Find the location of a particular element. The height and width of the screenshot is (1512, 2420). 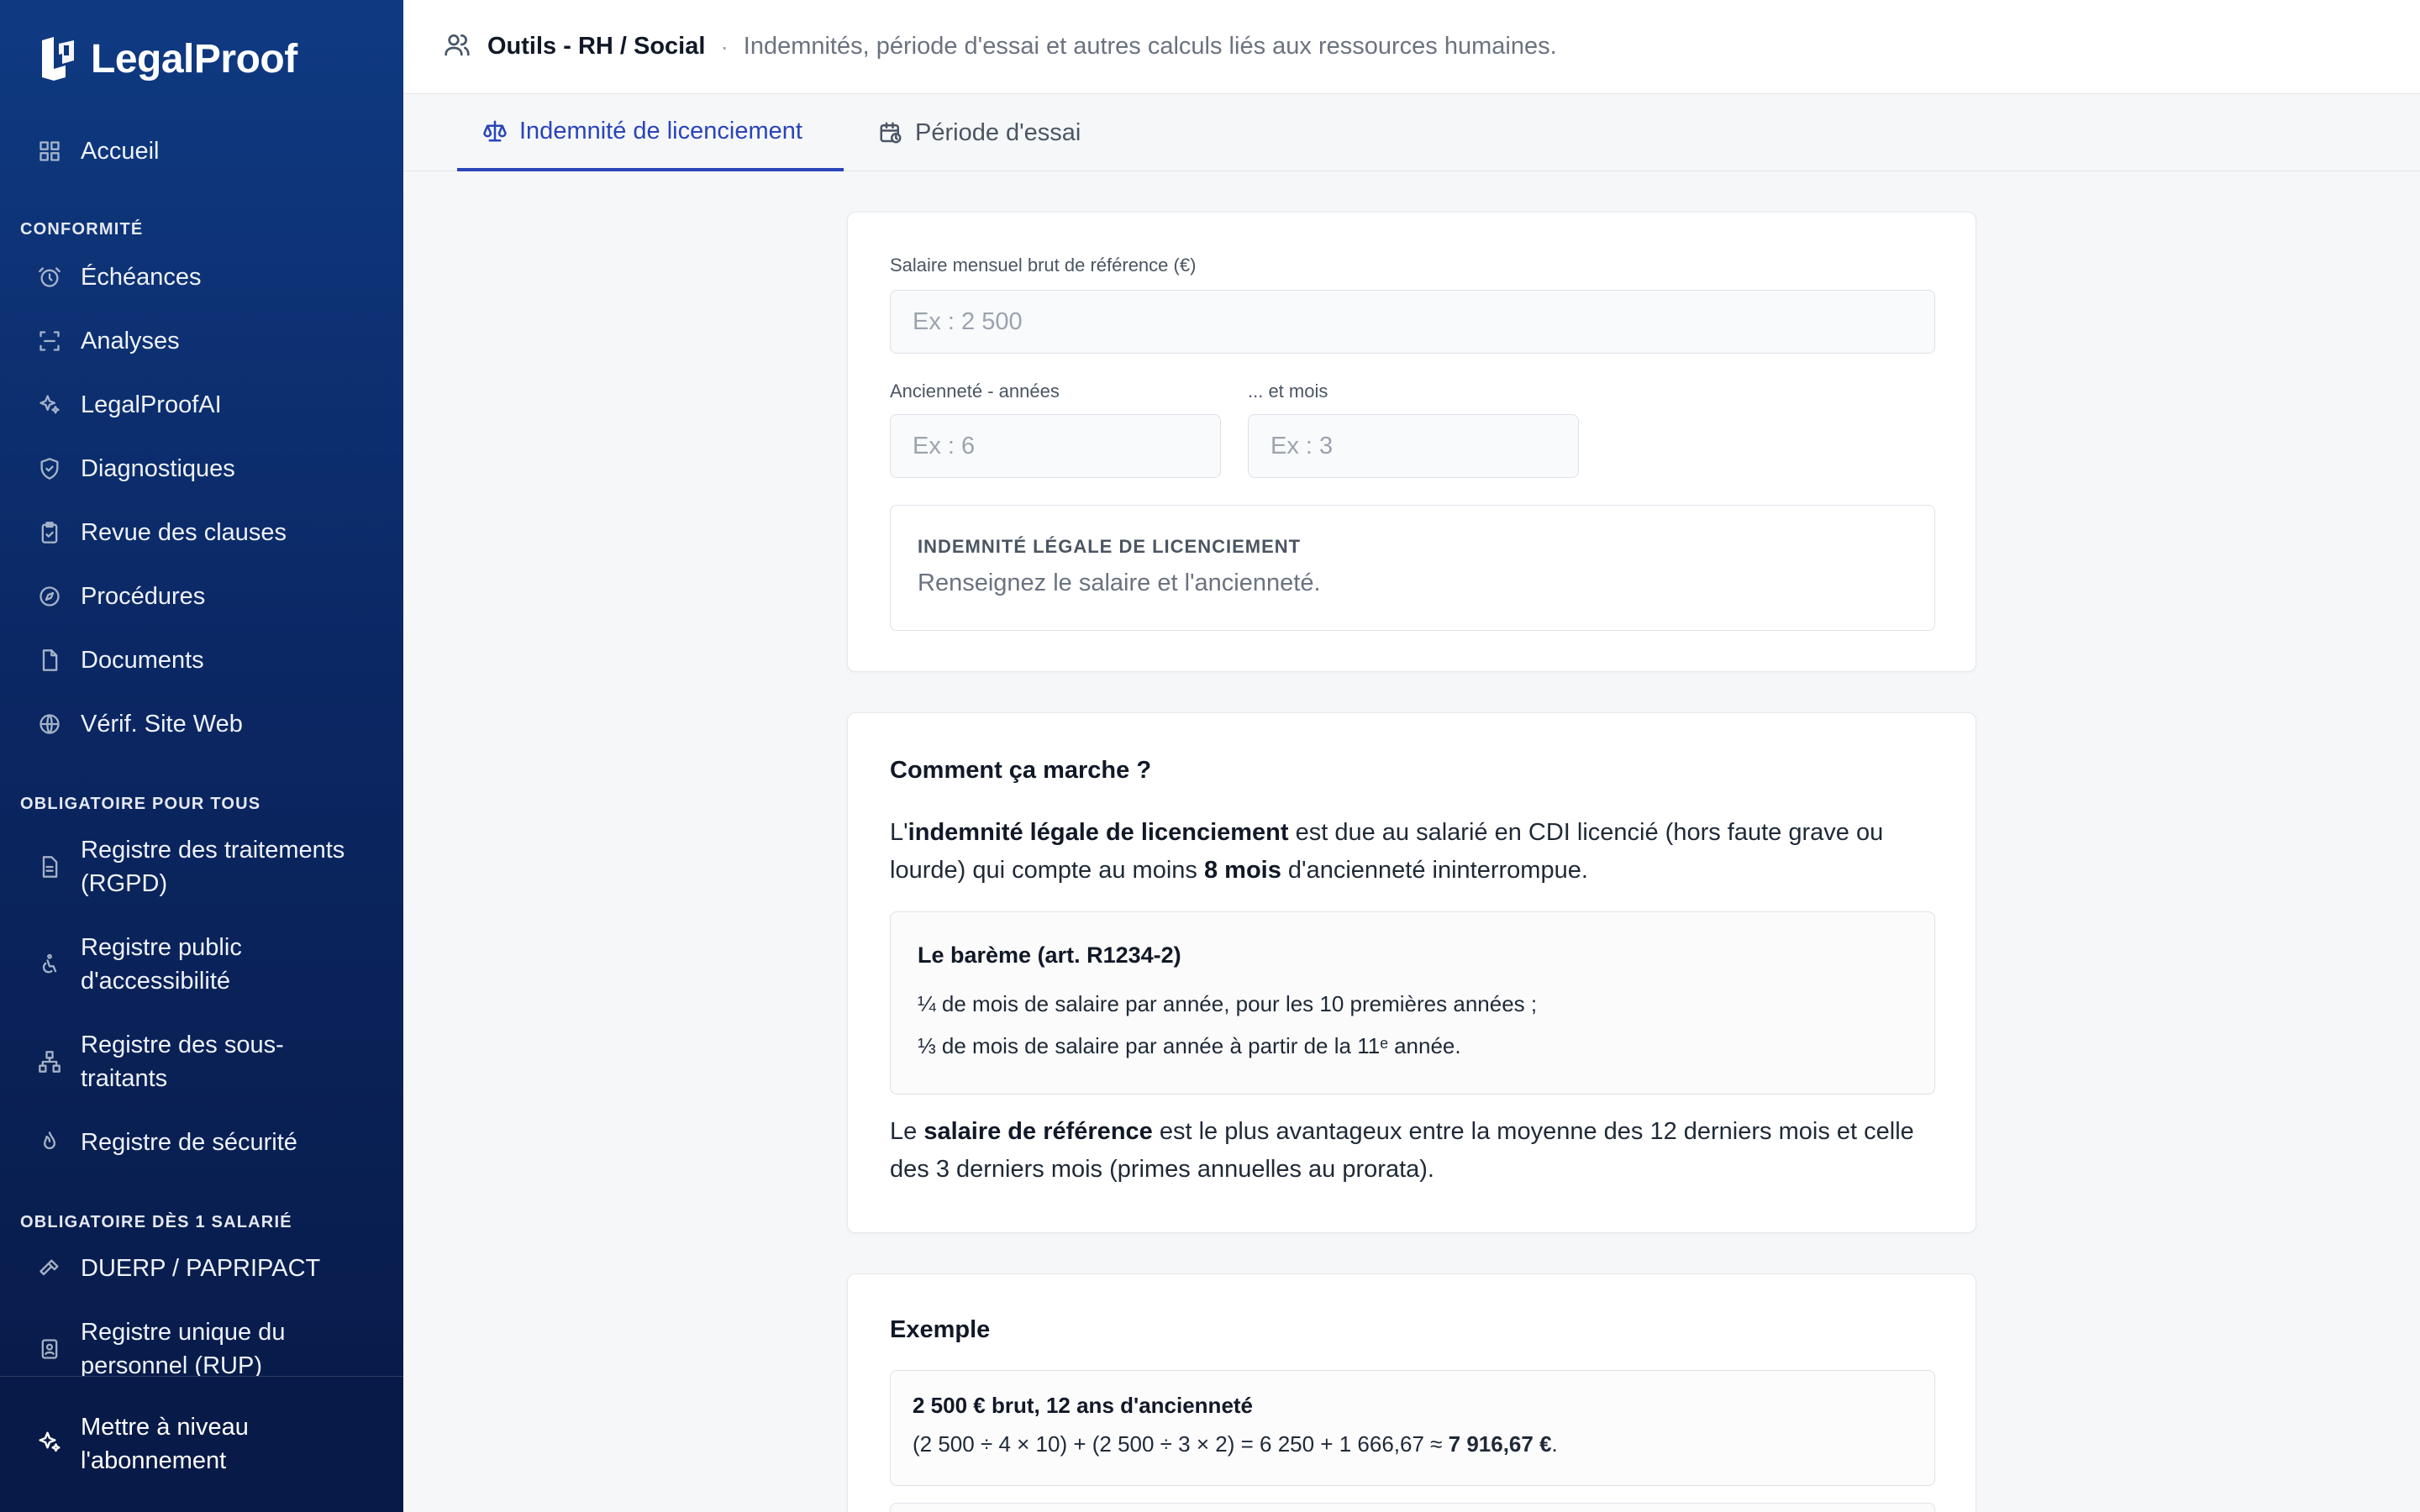

globe-icon is located at coordinates (50, 724).